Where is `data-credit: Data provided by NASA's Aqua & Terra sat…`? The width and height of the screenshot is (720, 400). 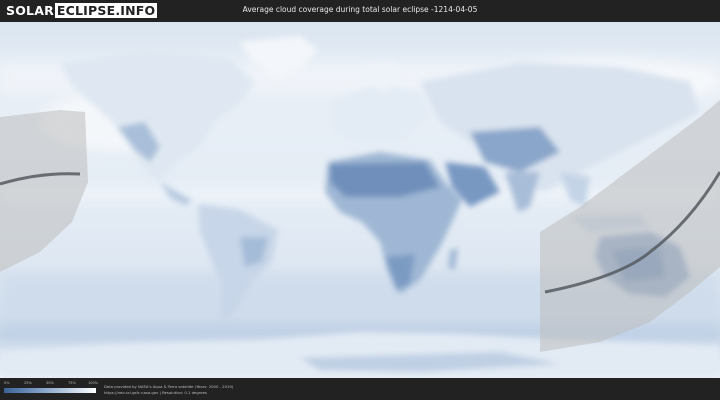 data-credit: Data provided by NASA's Aqua & Terra sat… is located at coordinates (168, 389).